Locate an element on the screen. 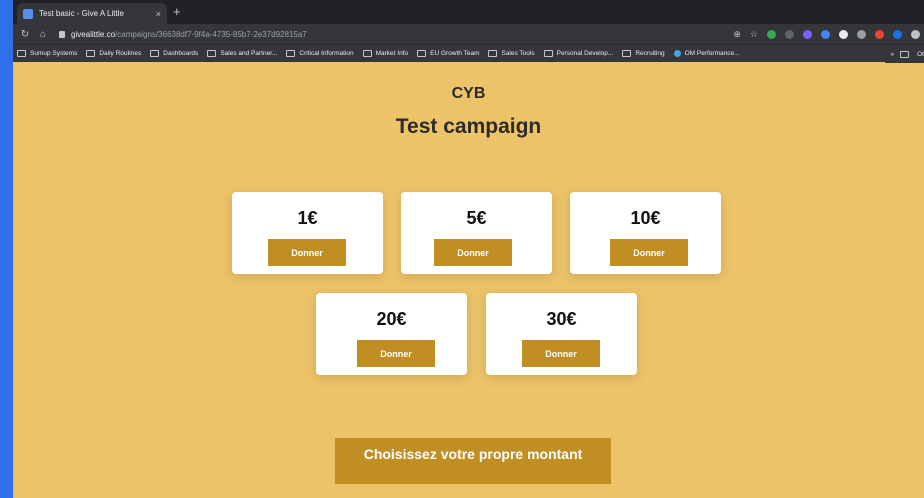 Image resolution: width=924 pixels, height=498 pixels. donation-amount: 20€ is located at coordinates (391, 319).